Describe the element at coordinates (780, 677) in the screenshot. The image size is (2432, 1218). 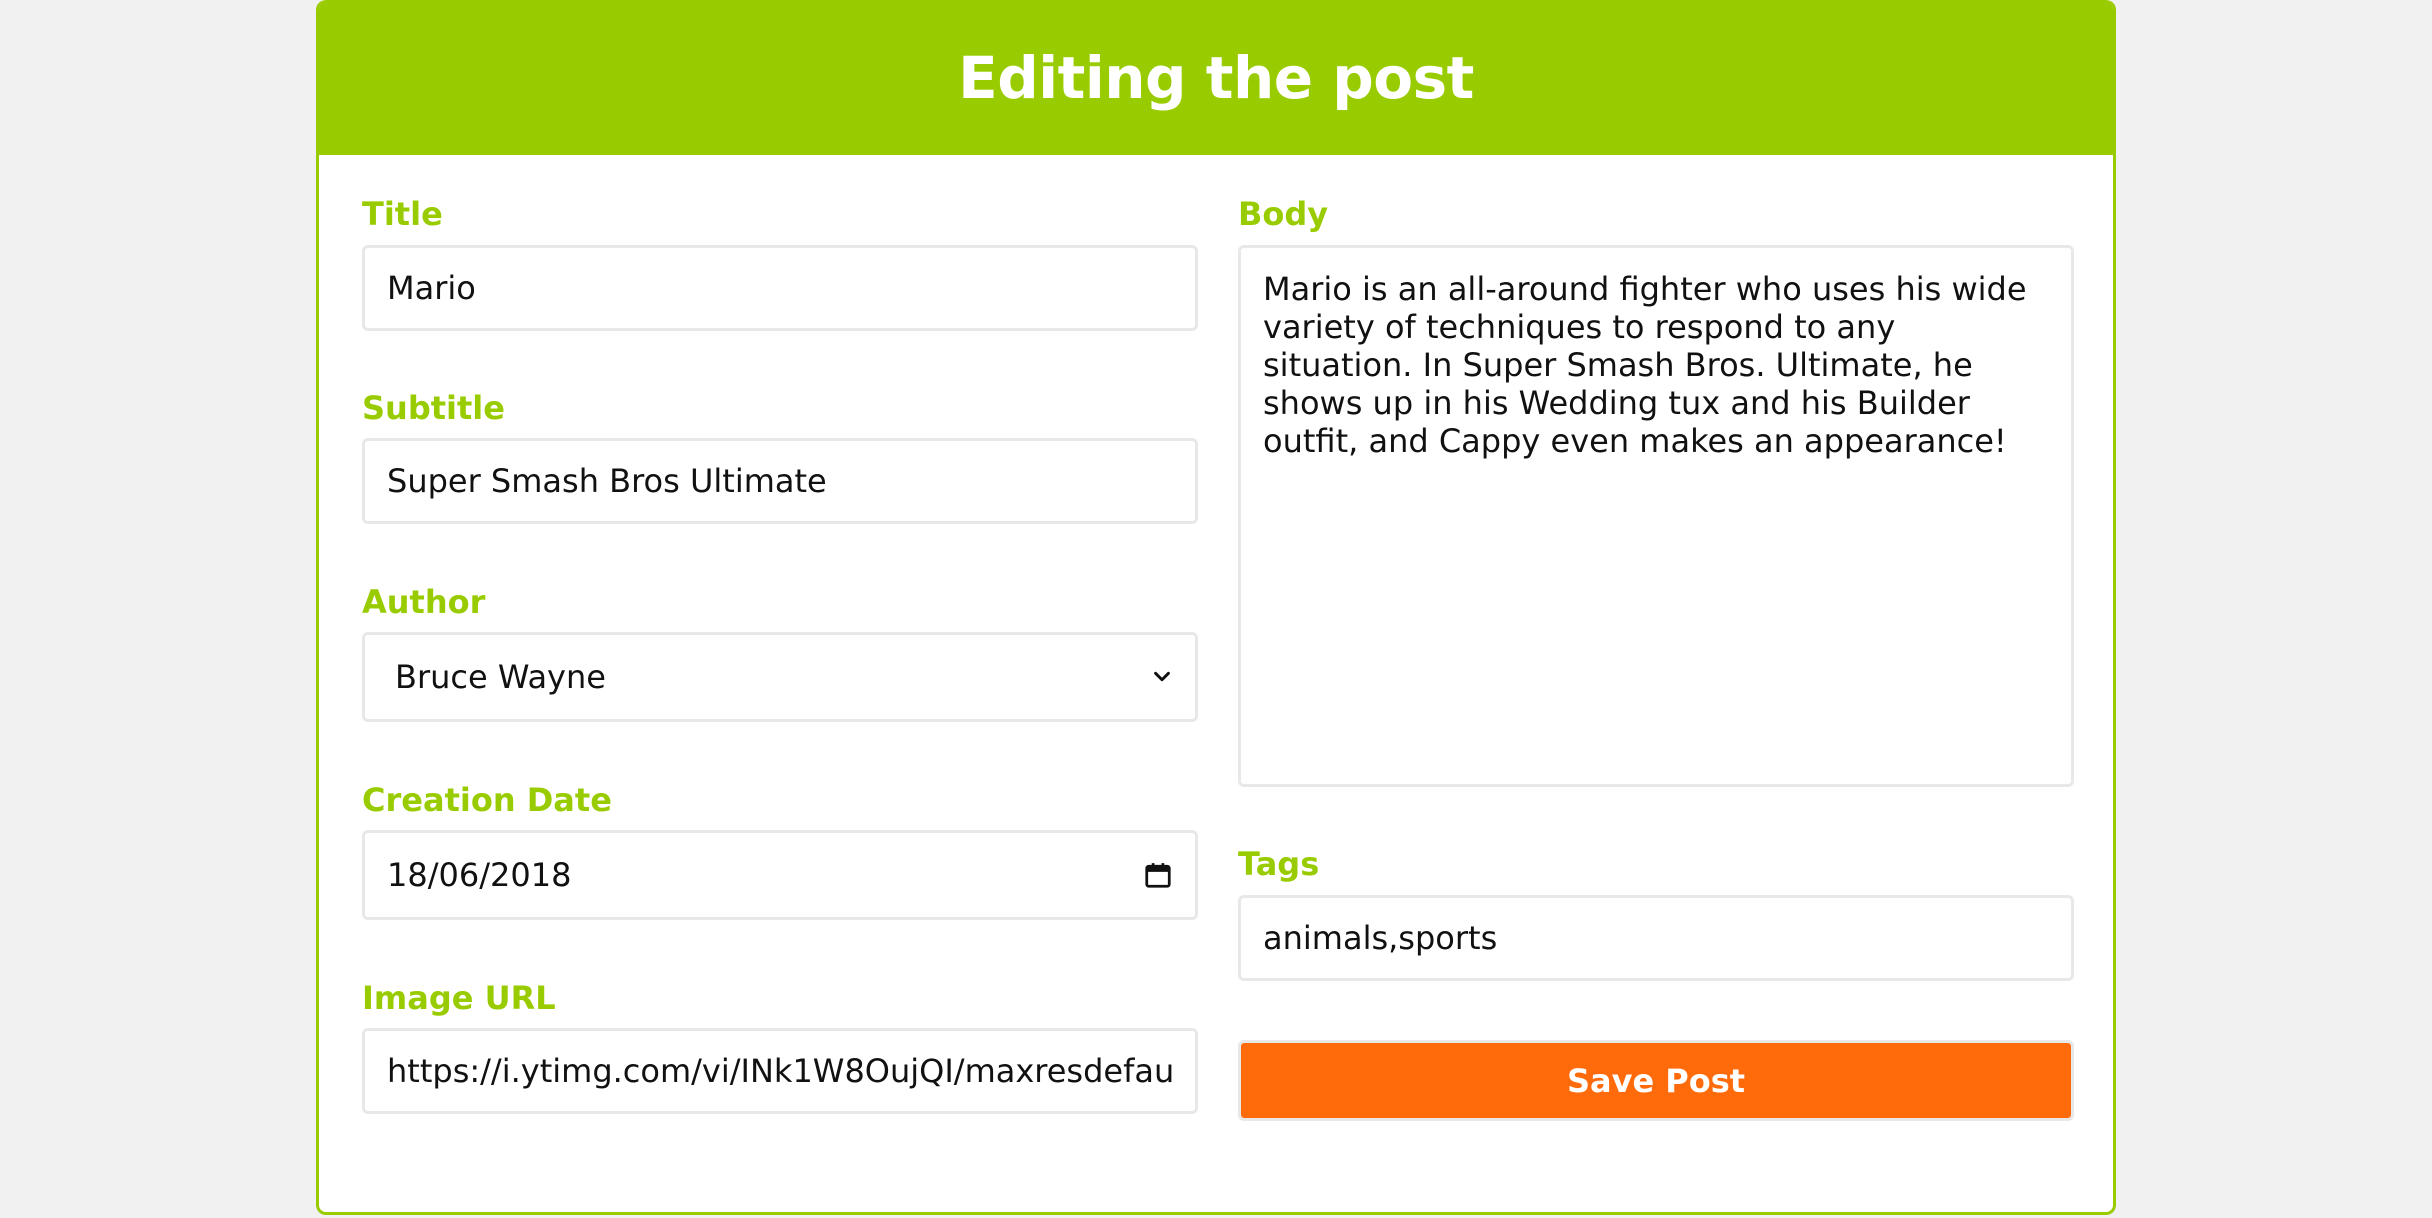
I see `author-select: Bruce Wayne` at that location.